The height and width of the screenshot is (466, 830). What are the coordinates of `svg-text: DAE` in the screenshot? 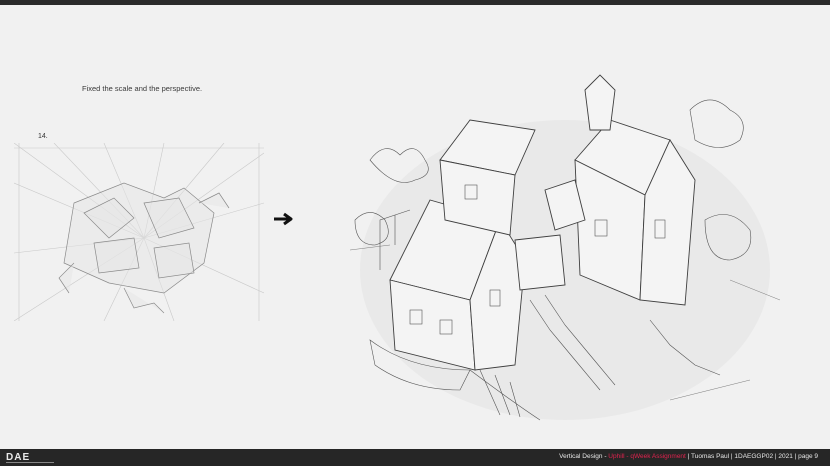 It's located at (18, 457).